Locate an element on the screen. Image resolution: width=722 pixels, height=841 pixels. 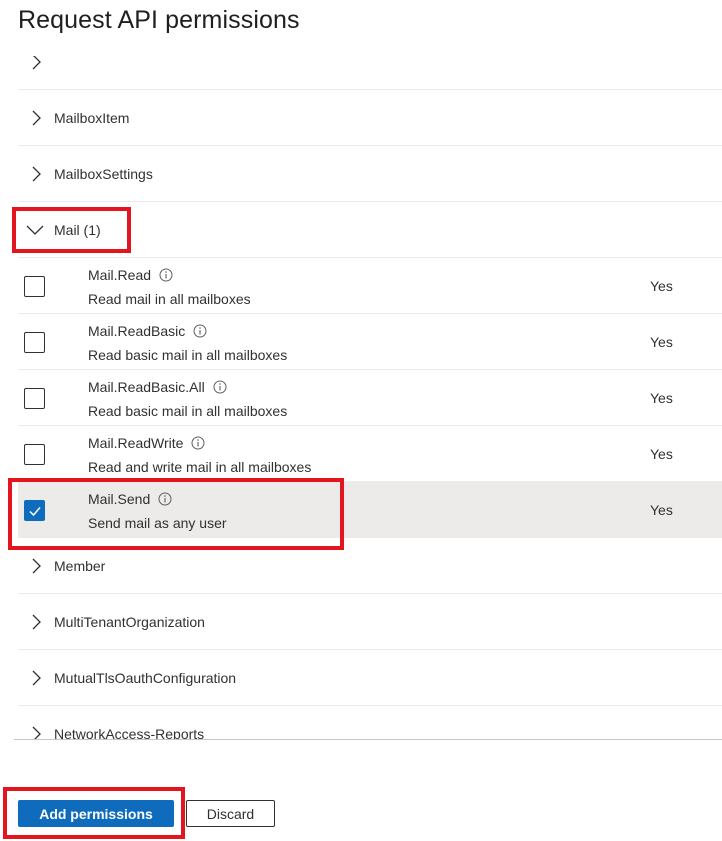
permission-description: Send mail as any user is located at coordinates (157, 523).